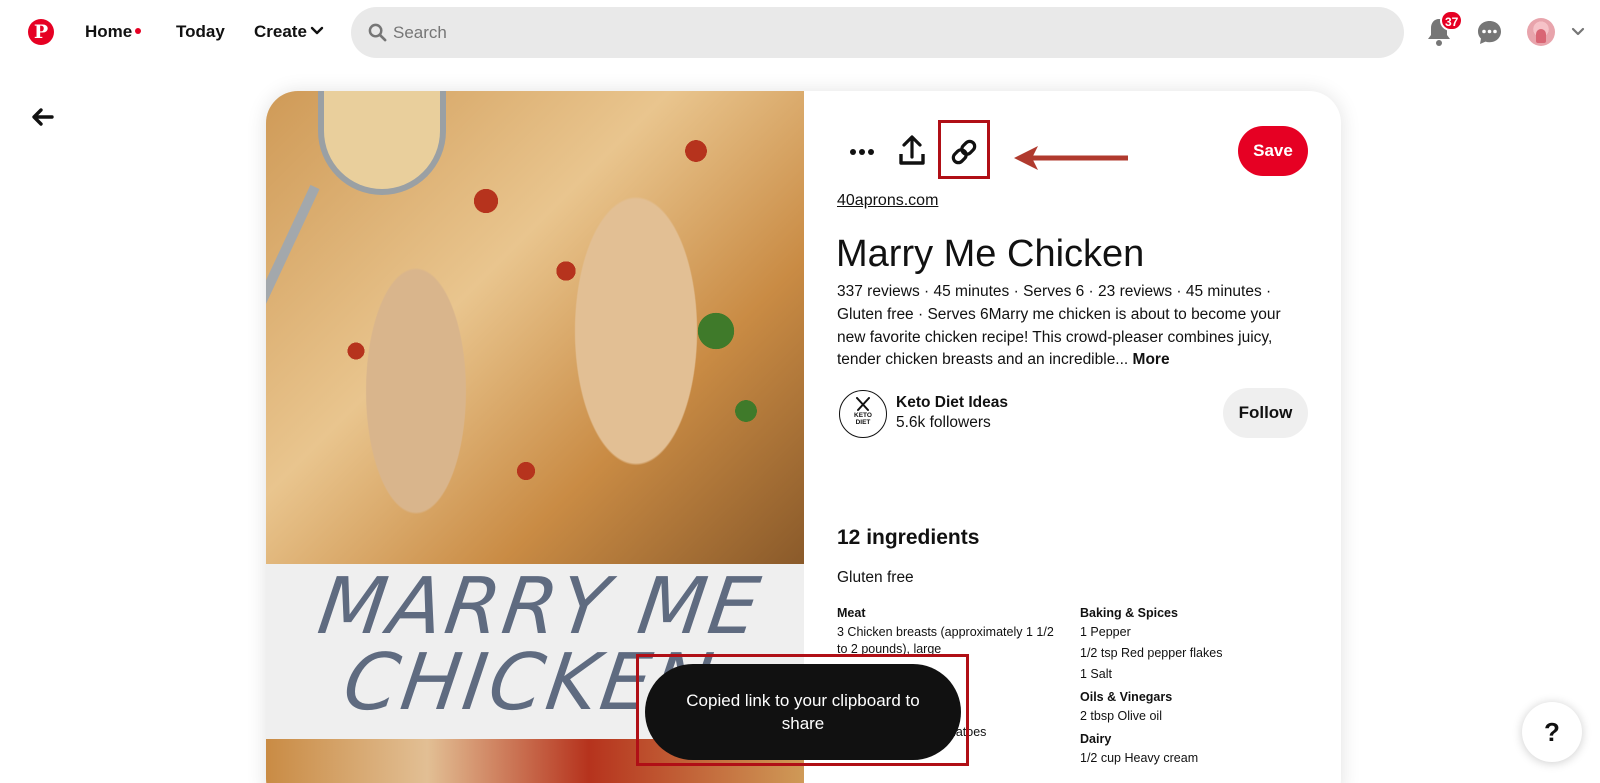  I want to click on nav-today: Today, so click(200, 32).